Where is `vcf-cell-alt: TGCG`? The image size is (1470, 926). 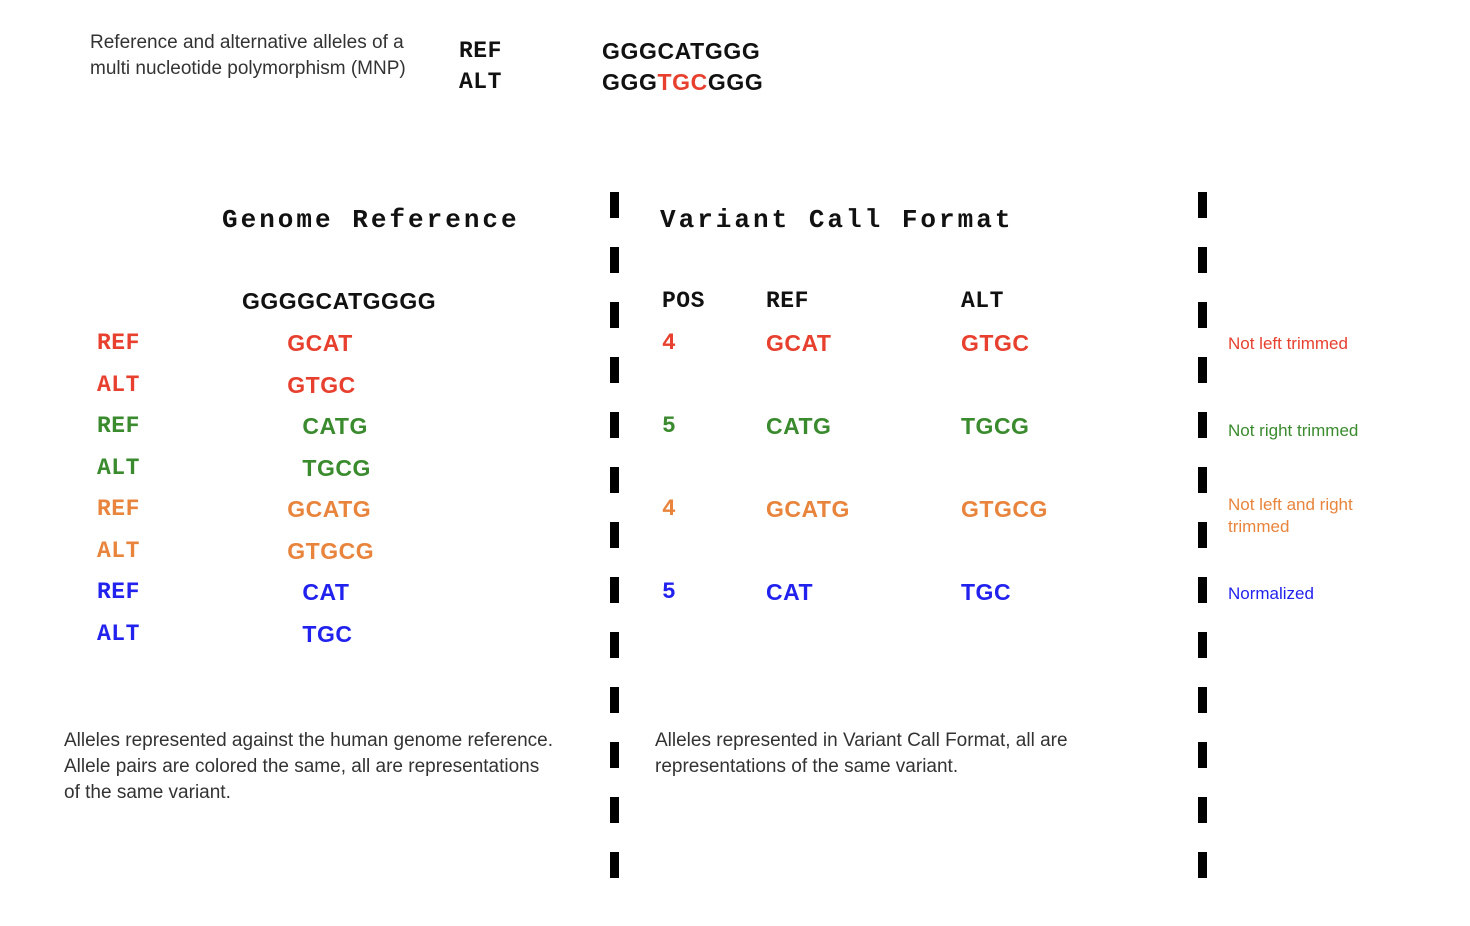 vcf-cell-alt: TGCG is located at coordinates (995, 425).